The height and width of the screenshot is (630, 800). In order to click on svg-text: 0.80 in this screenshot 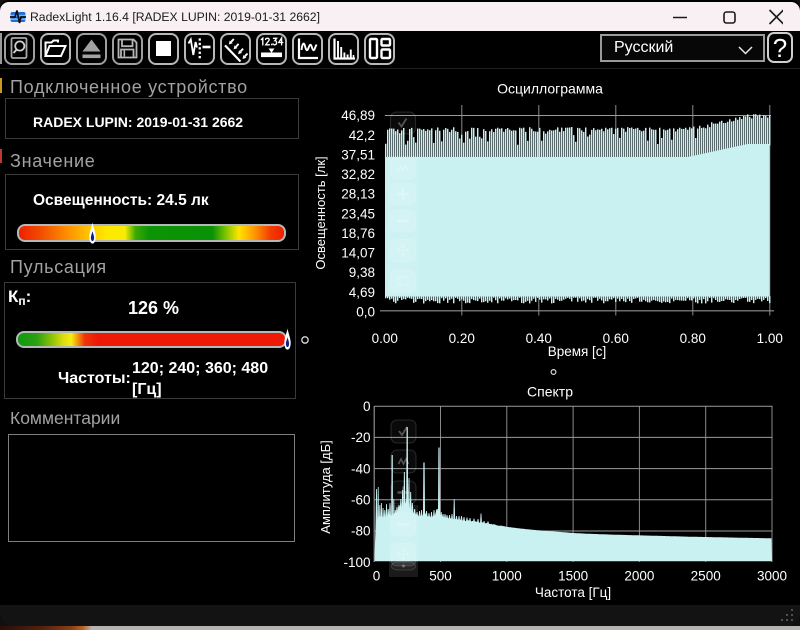, I will do `click(693, 338)`.